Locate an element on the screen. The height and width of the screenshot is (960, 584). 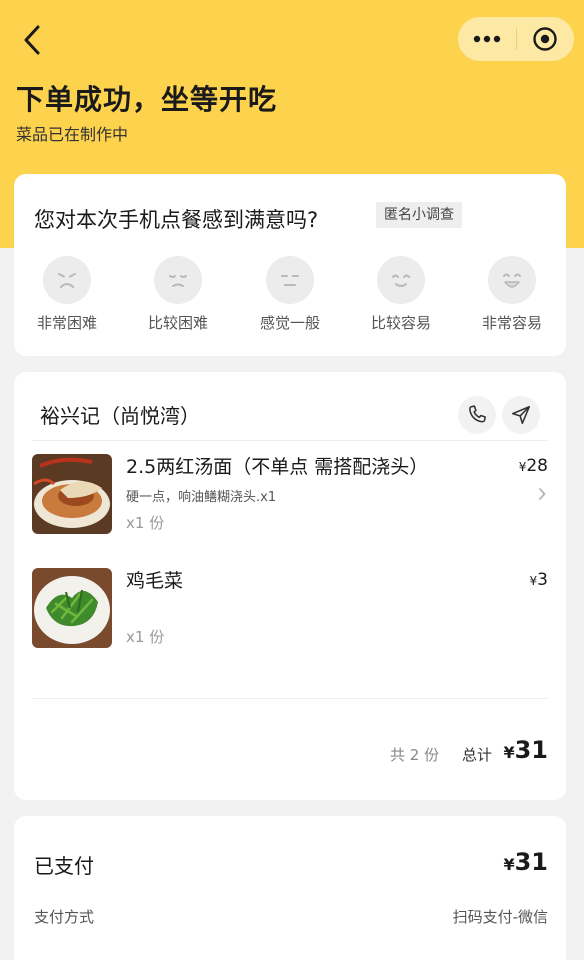
page-subtitle: 菜品已在制作中 is located at coordinates (72, 134).